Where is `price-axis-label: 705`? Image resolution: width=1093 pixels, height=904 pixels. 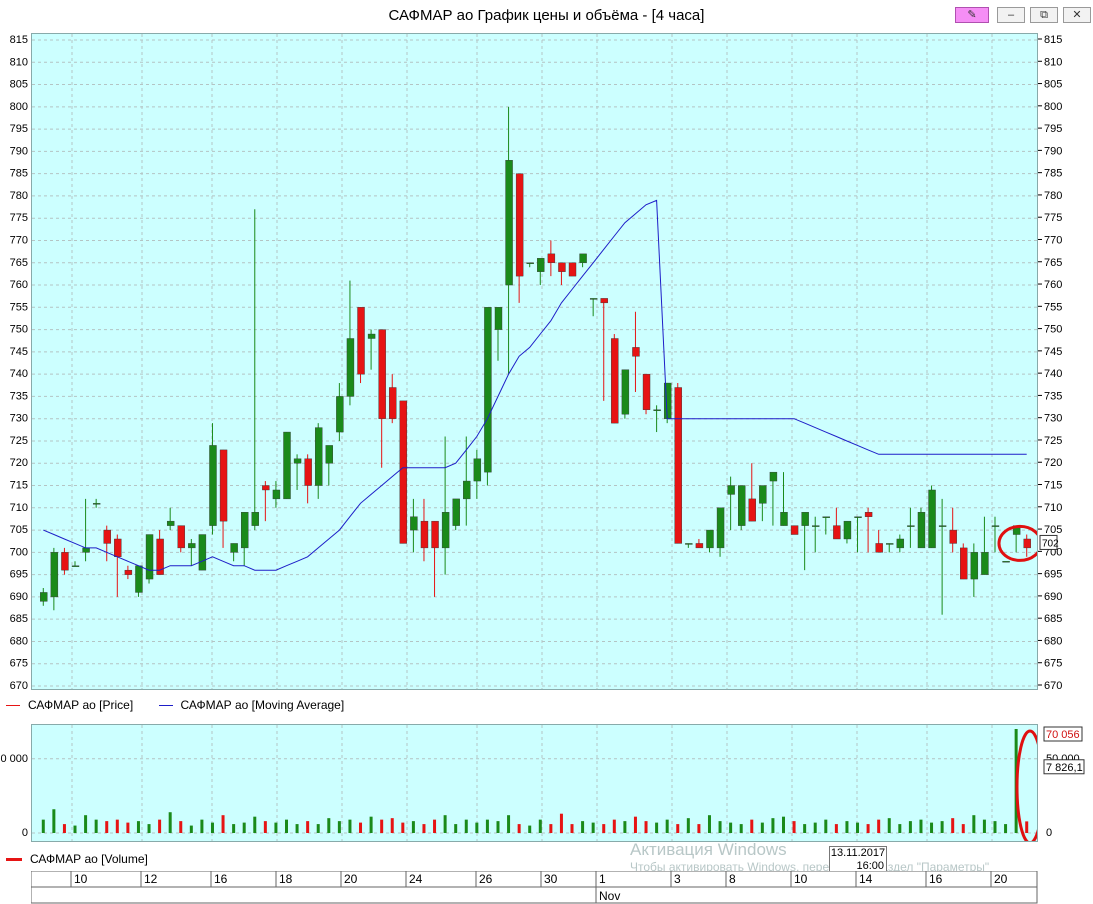 price-axis-label: 705 is located at coordinates (1053, 530).